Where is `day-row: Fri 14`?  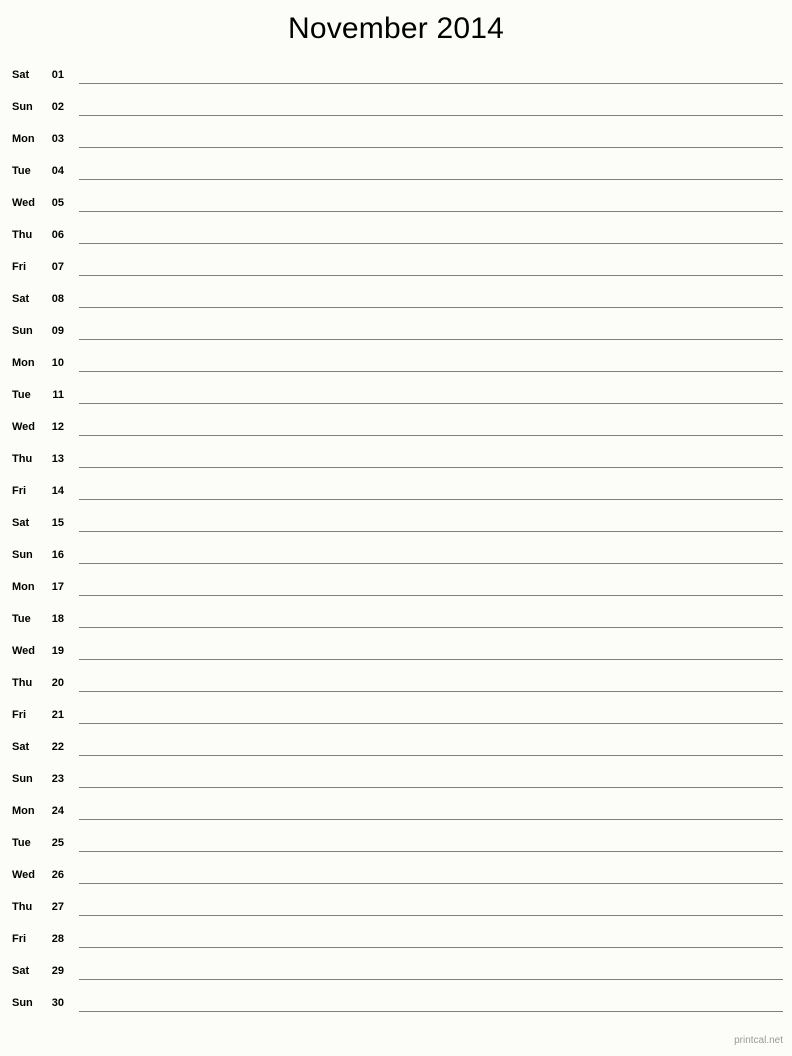 day-row: Fri 14 is located at coordinates (396, 492).